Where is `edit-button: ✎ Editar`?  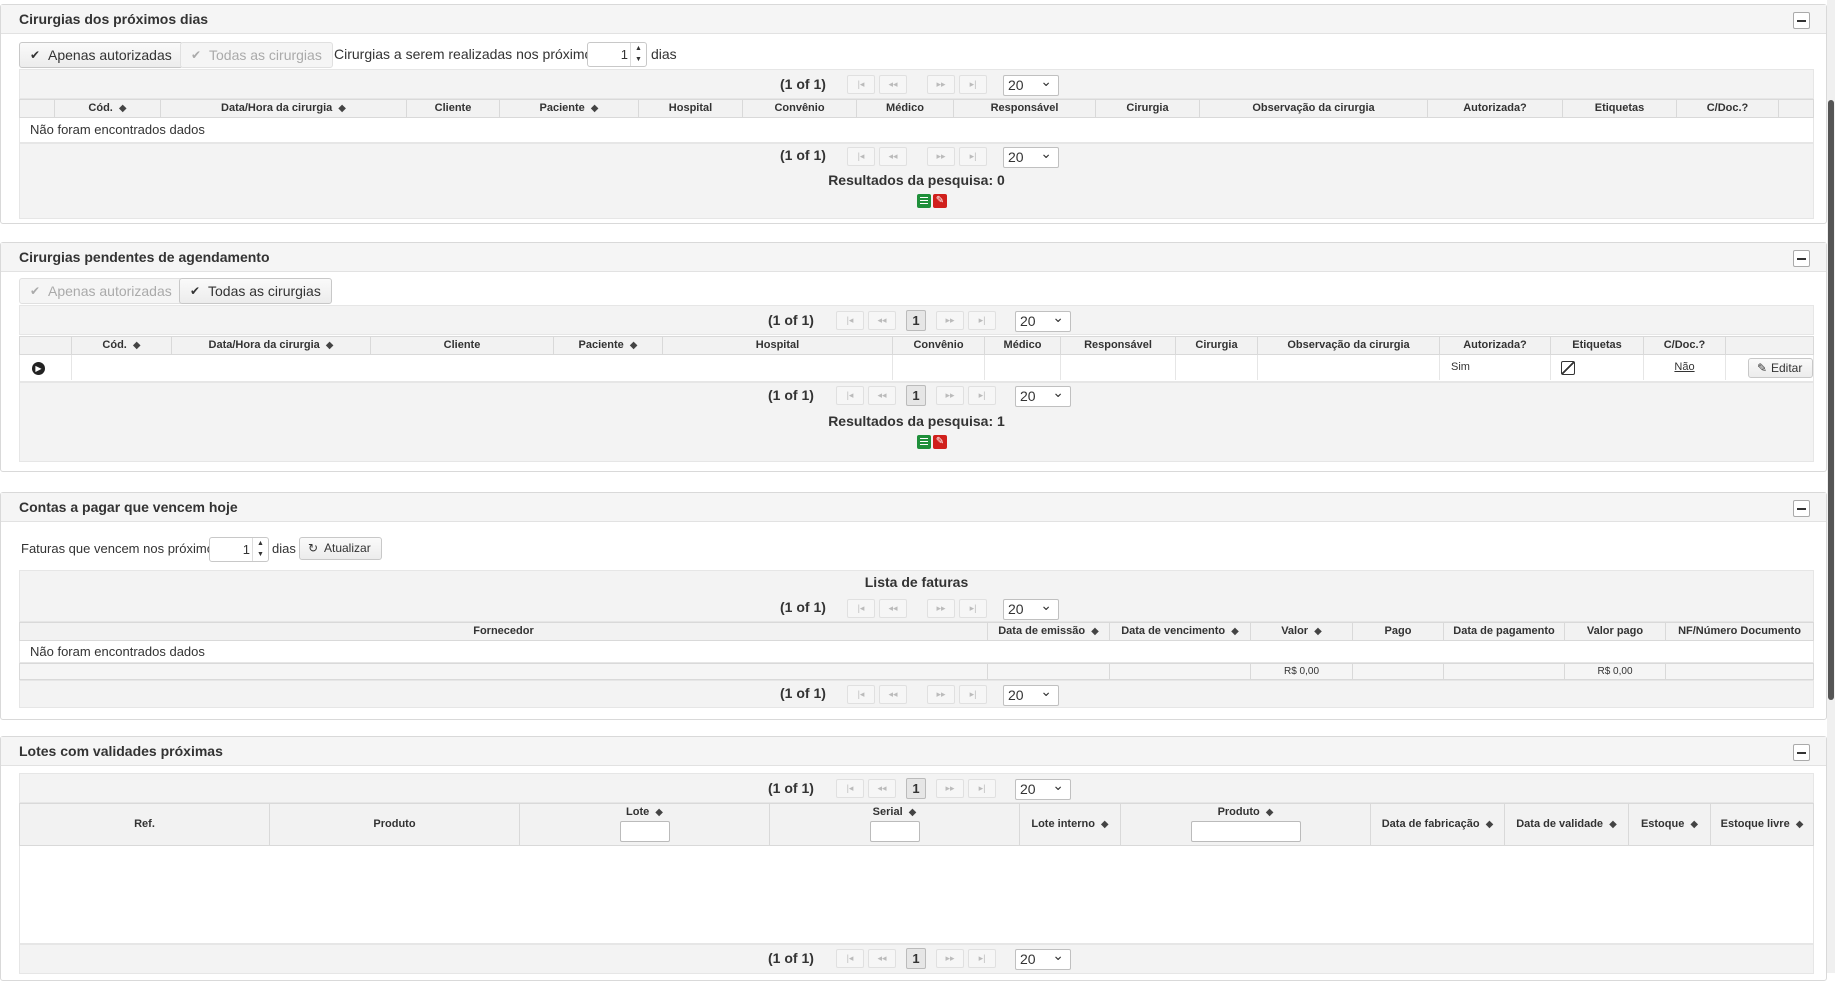
edit-button: ✎ Editar is located at coordinates (1781, 368).